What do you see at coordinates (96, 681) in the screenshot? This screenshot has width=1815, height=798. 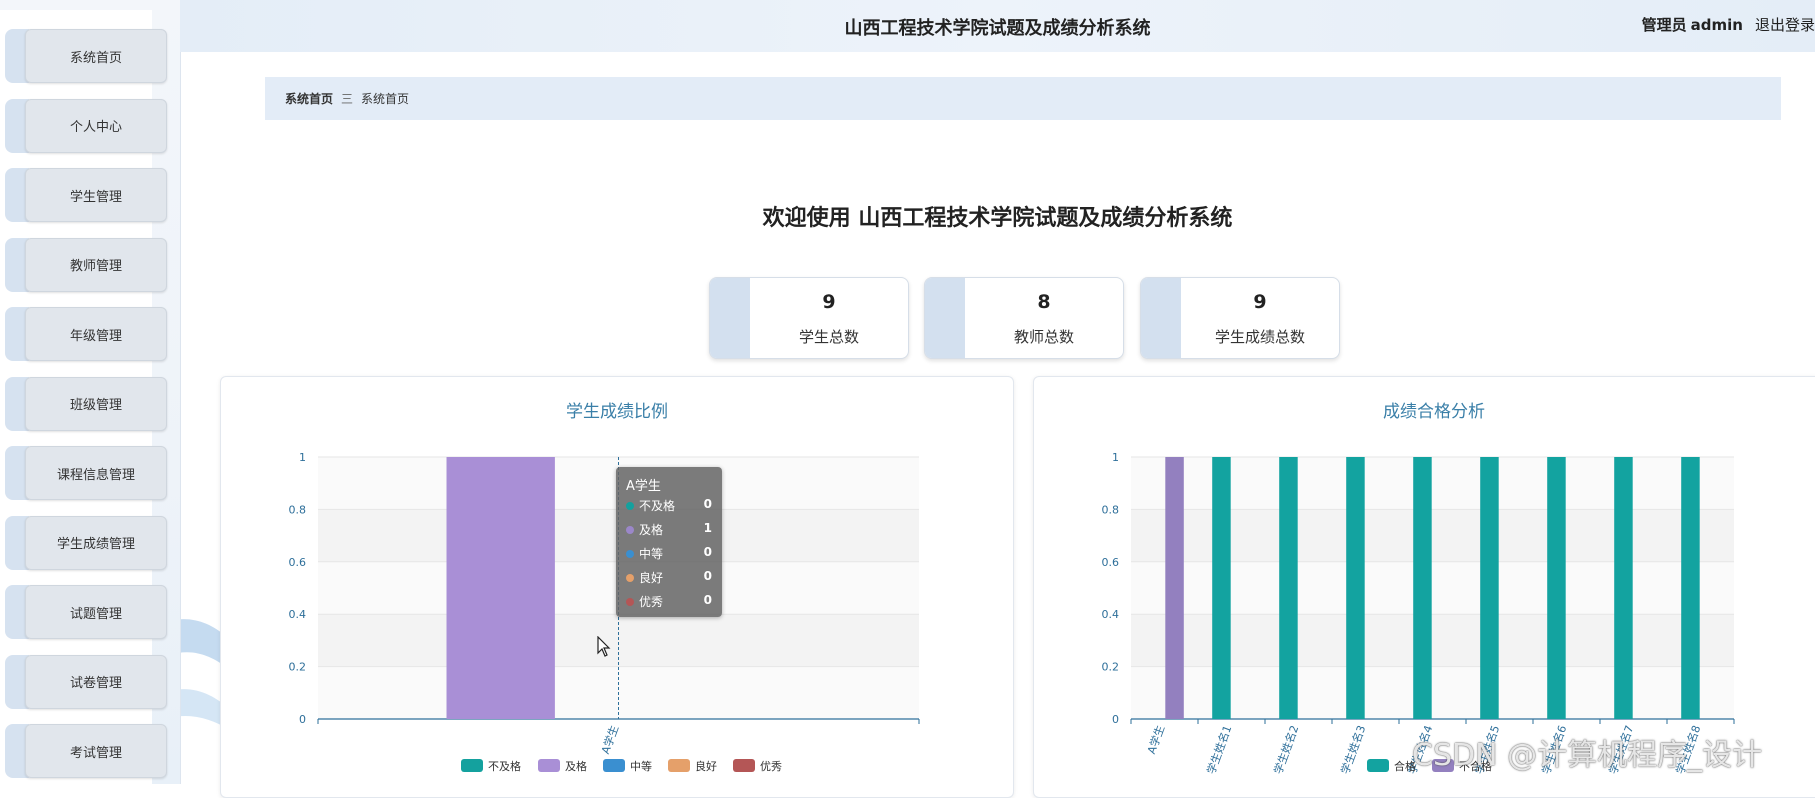 I see `sidebar-item-button: 试卷管理` at bounding box center [96, 681].